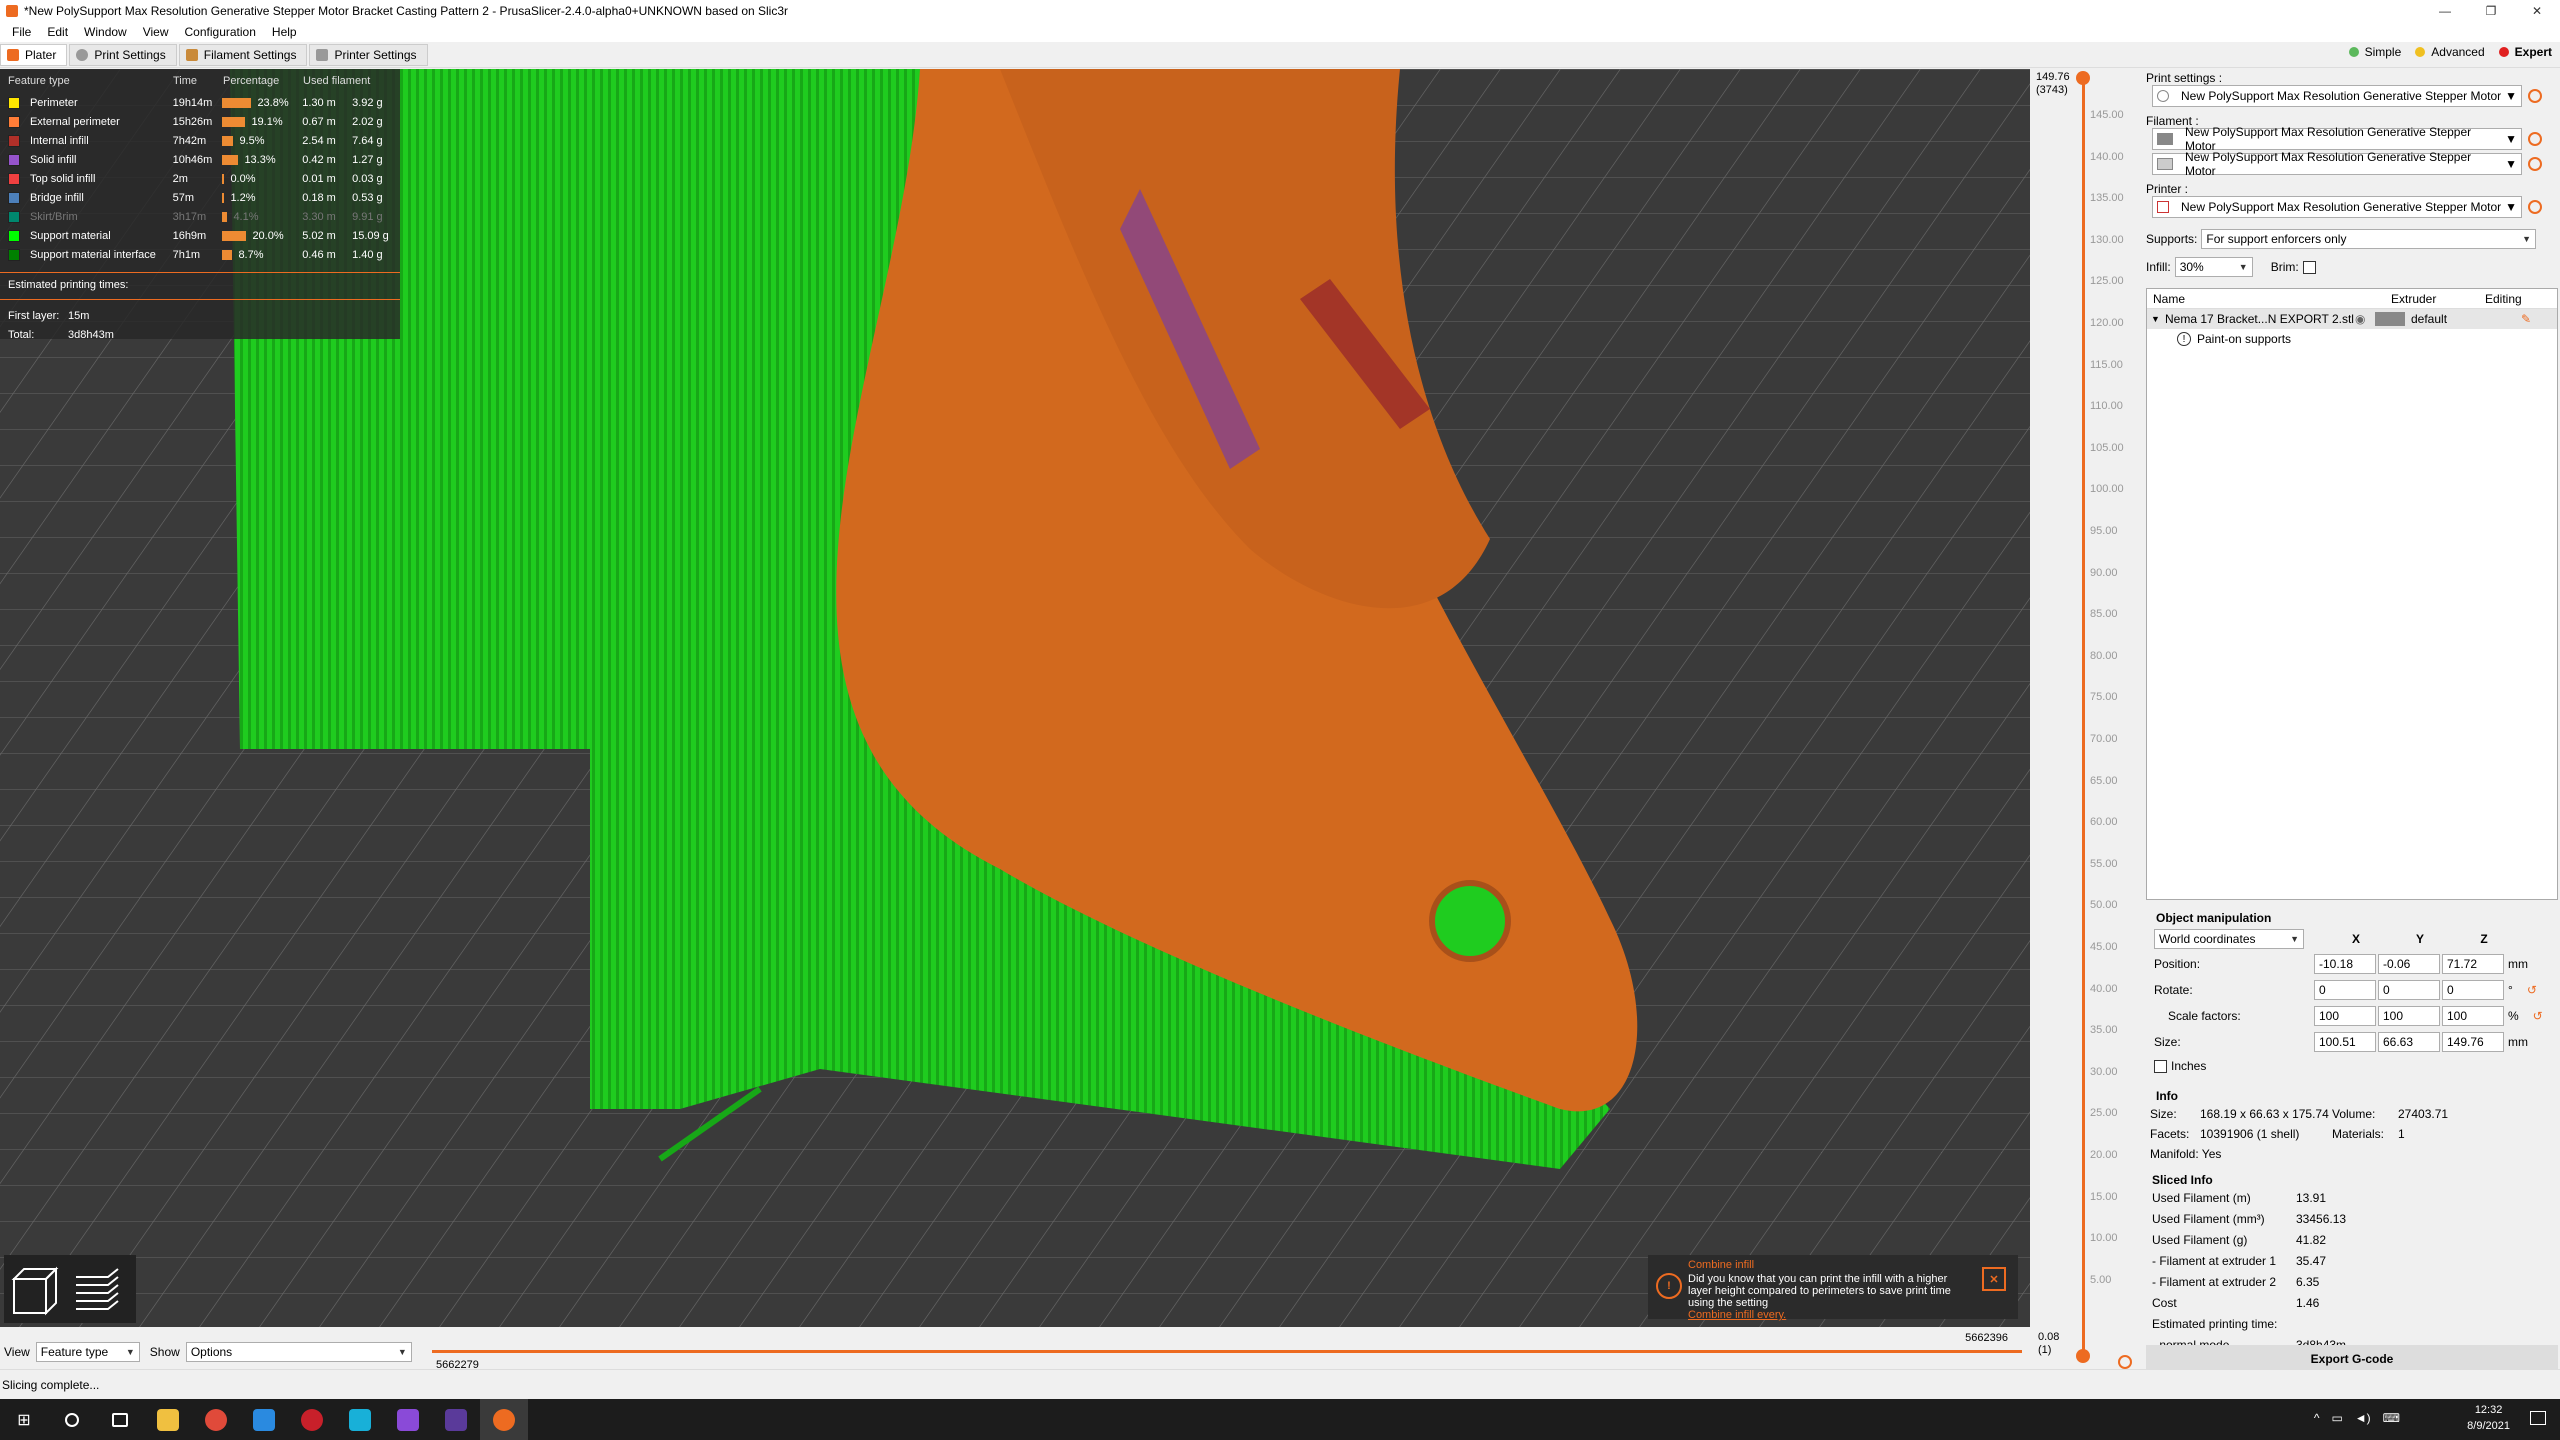 The width and height of the screenshot is (2560, 1440). Describe the element at coordinates (220, 32) in the screenshot. I see `menu-configuration: Configuration` at that location.